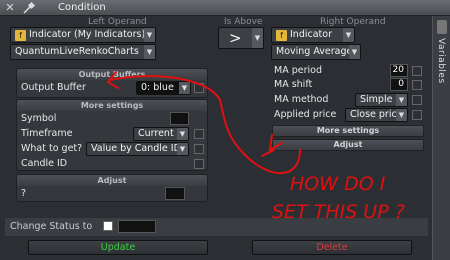 The width and height of the screenshot is (450, 260). What do you see at coordinates (112, 105) in the screenshot?
I see `more-settings-header: More settings` at bounding box center [112, 105].